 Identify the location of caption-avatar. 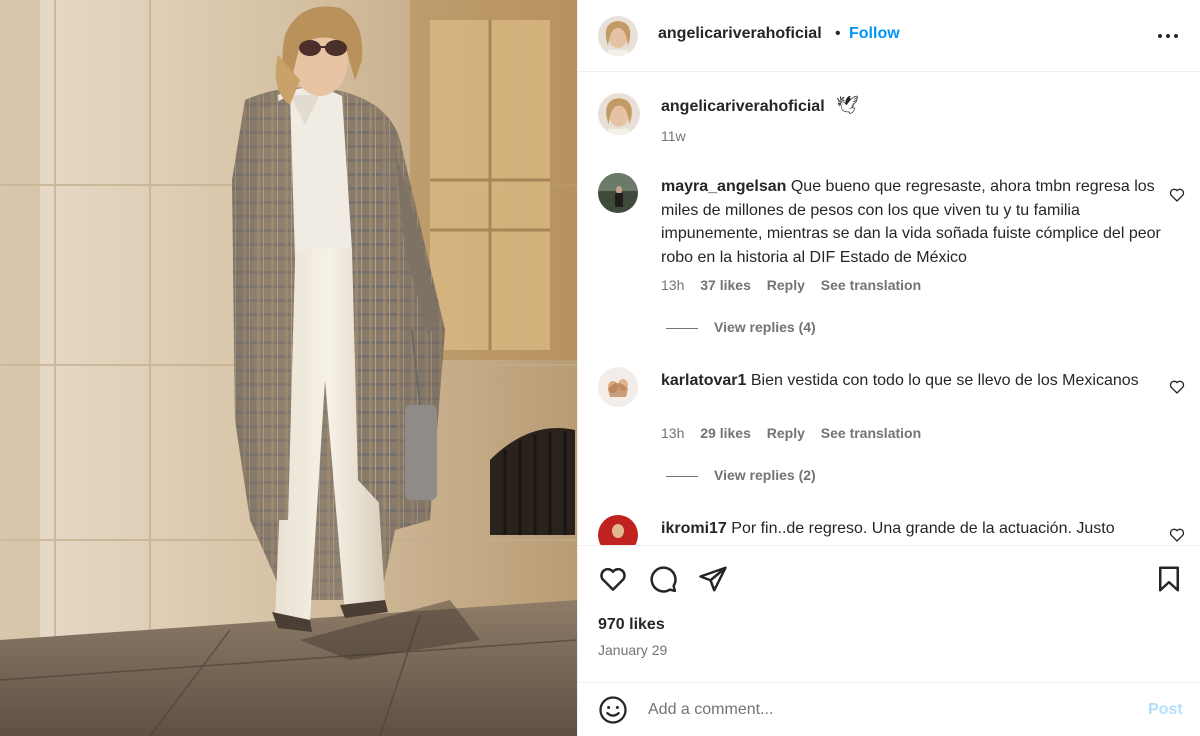
(619, 114).